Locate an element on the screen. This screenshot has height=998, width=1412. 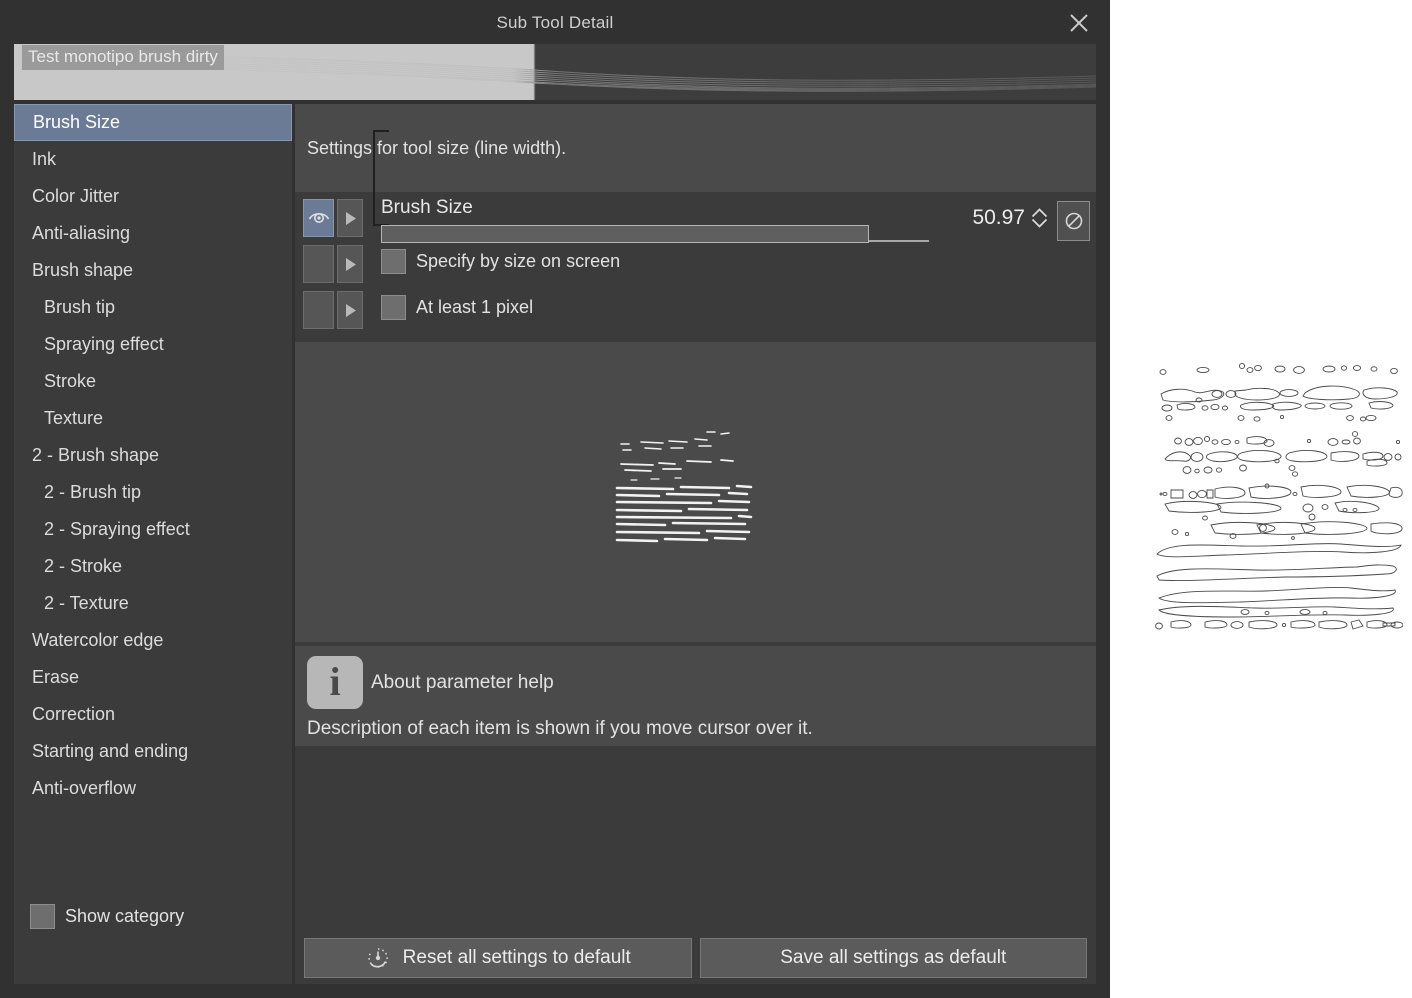
reset-all-settings-button: Reset all settings to default is located at coordinates (498, 958).